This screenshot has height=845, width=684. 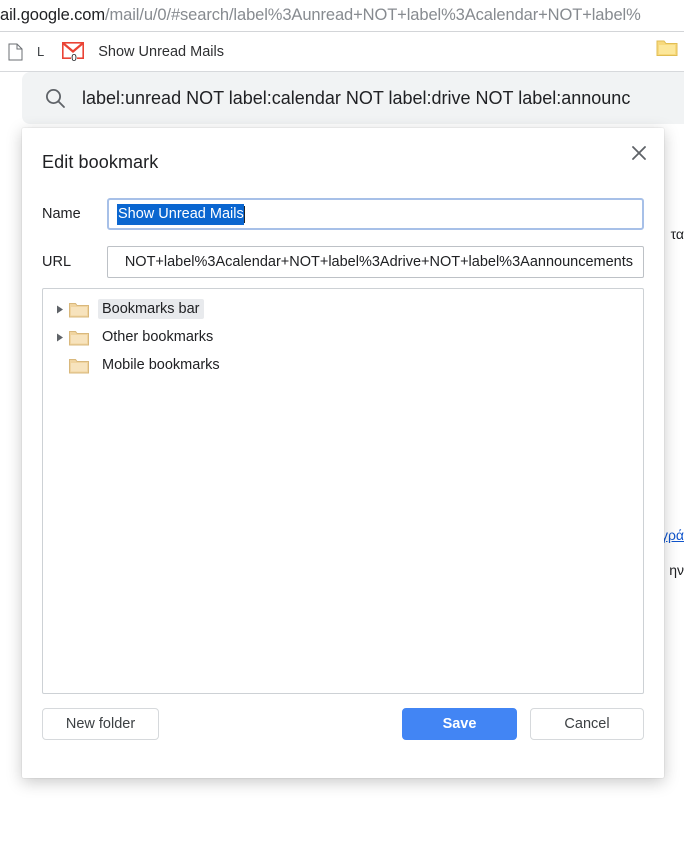 What do you see at coordinates (343, 736) in the screenshot?
I see `dialog-footer: New folder Save Cancel` at bounding box center [343, 736].